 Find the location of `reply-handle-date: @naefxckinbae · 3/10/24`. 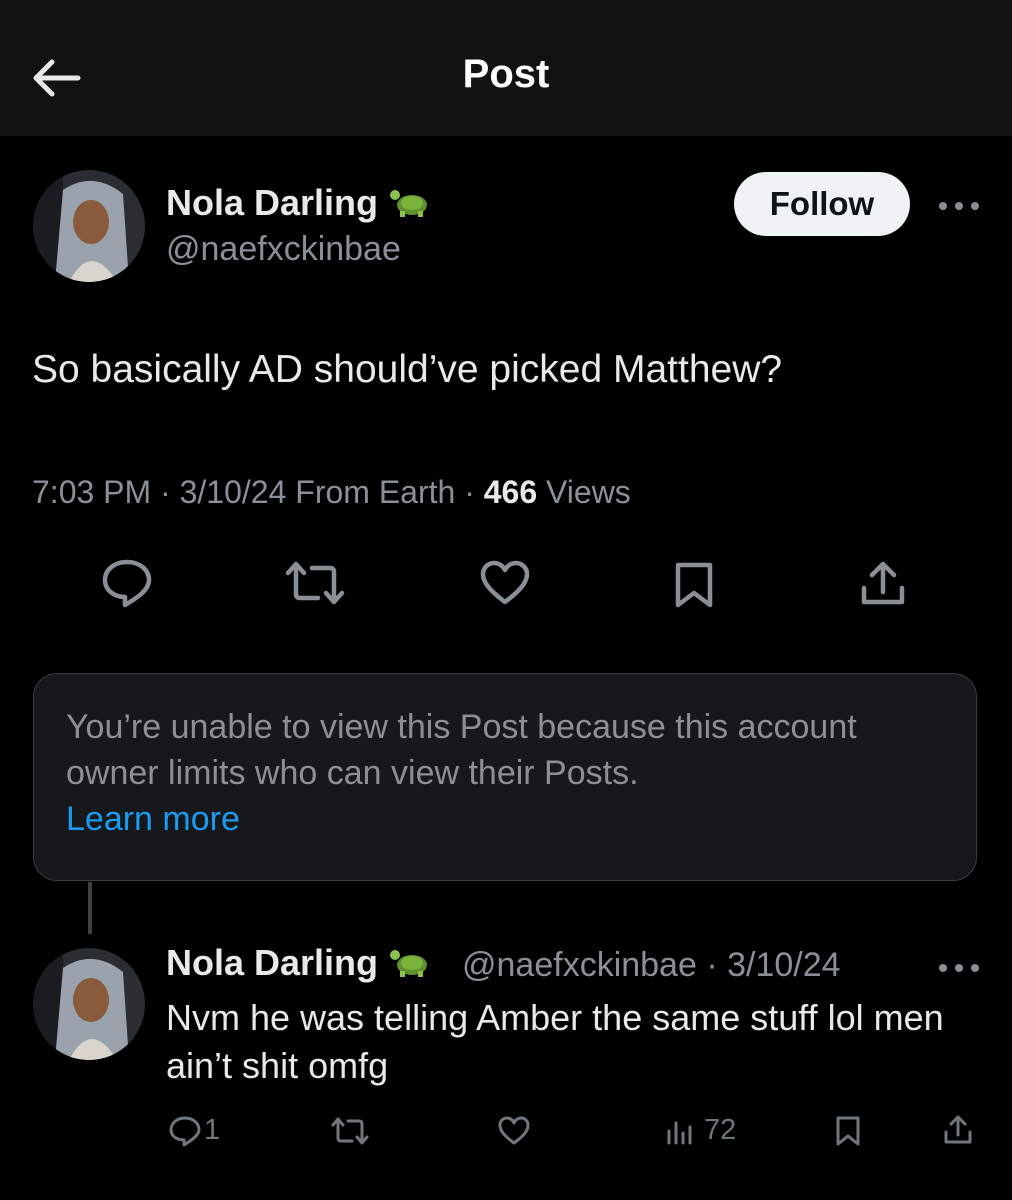

reply-handle-date: @naefxckinbae · 3/10/24 is located at coordinates (651, 965).